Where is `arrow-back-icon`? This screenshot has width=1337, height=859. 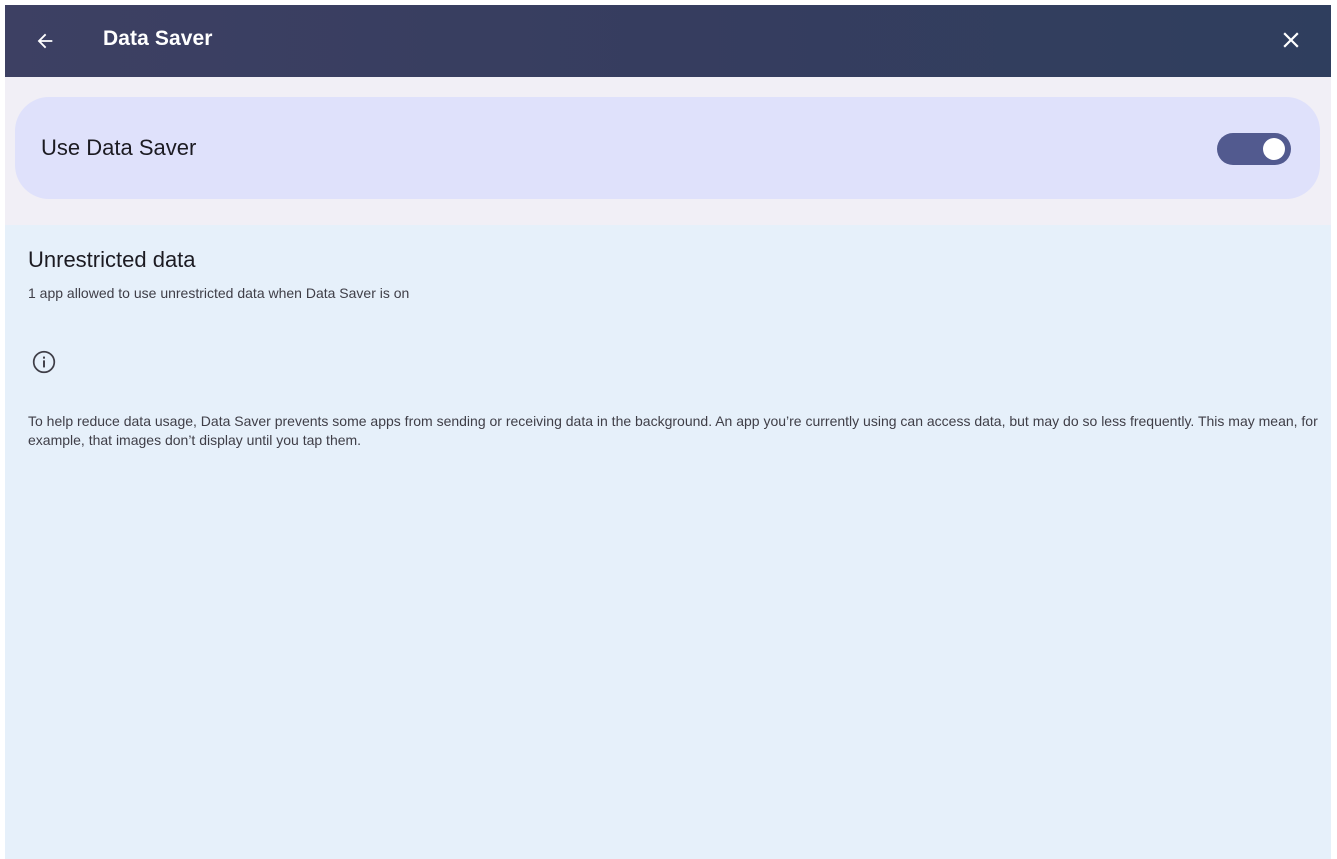
arrow-back-icon is located at coordinates (45, 41).